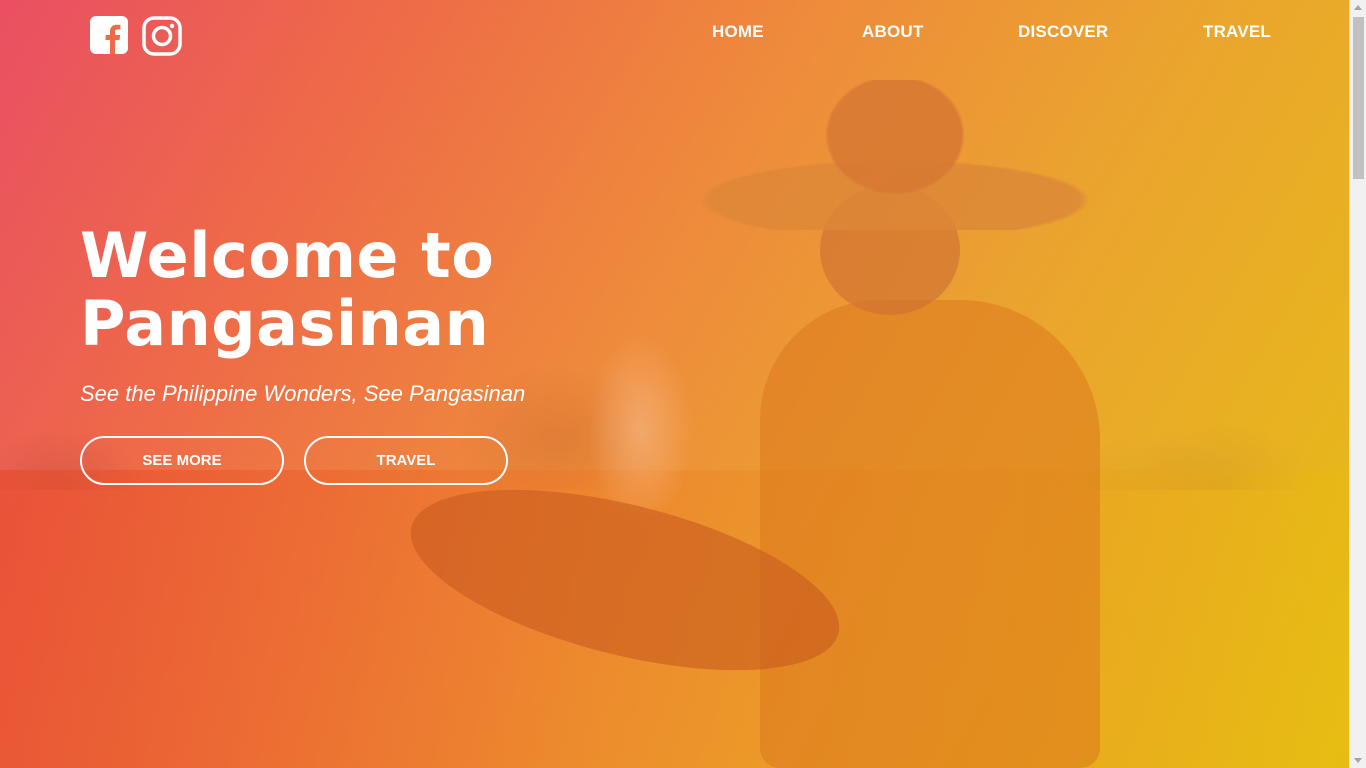 The image size is (1366, 768). I want to click on travel-button: TRAVEL, so click(406, 460).